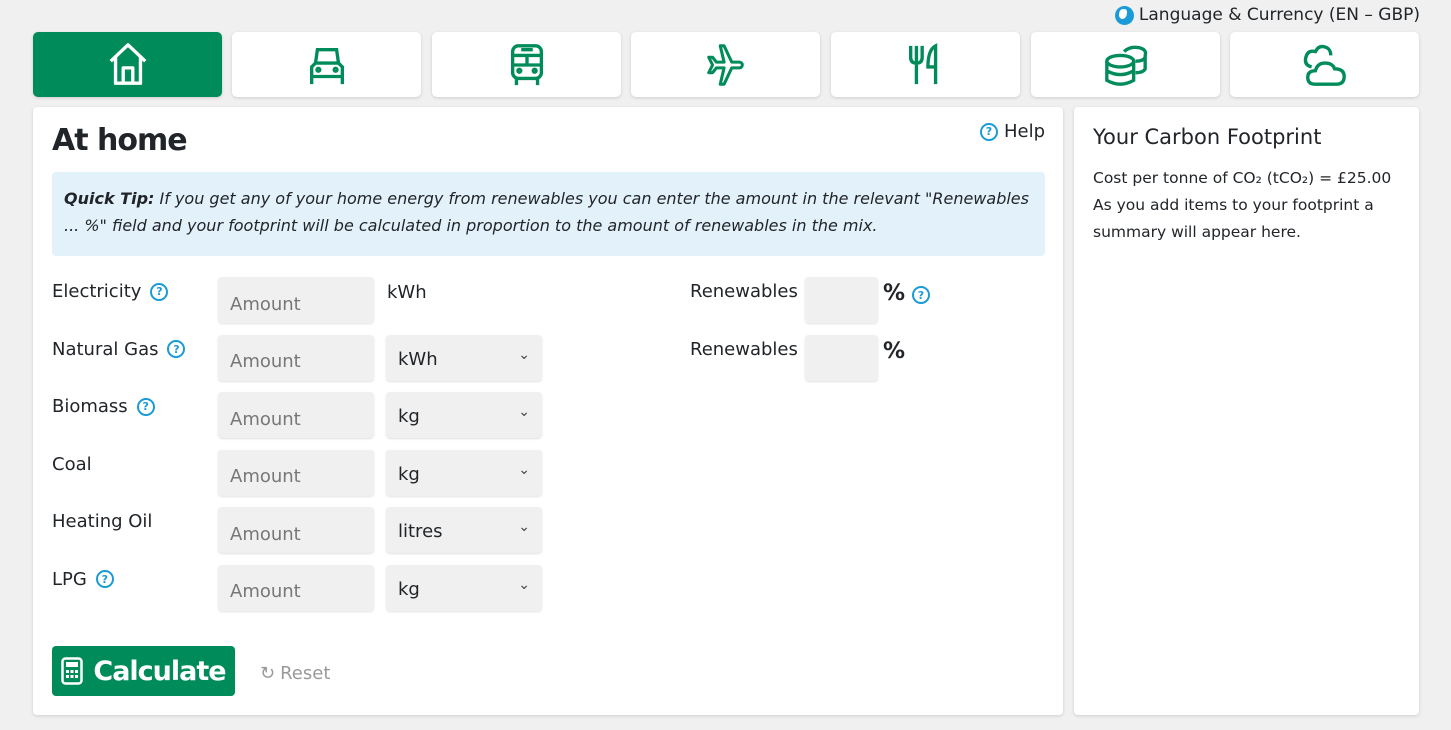  Describe the element at coordinates (418, 359) in the screenshot. I see `selected-unit: kWh` at that location.